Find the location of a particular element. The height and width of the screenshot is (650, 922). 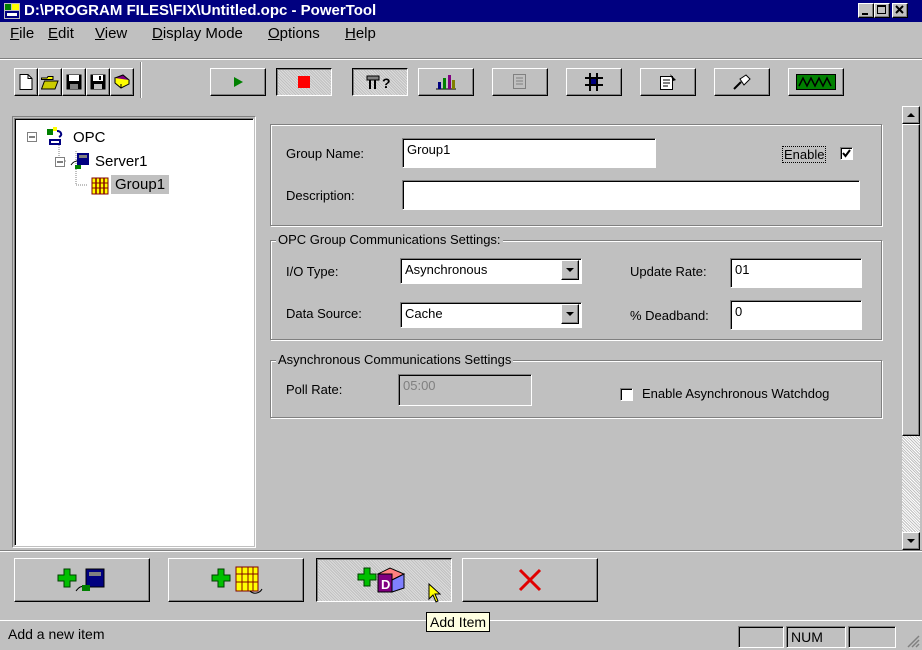

io-type-label: I/O Type: is located at coordinates (312, 271).